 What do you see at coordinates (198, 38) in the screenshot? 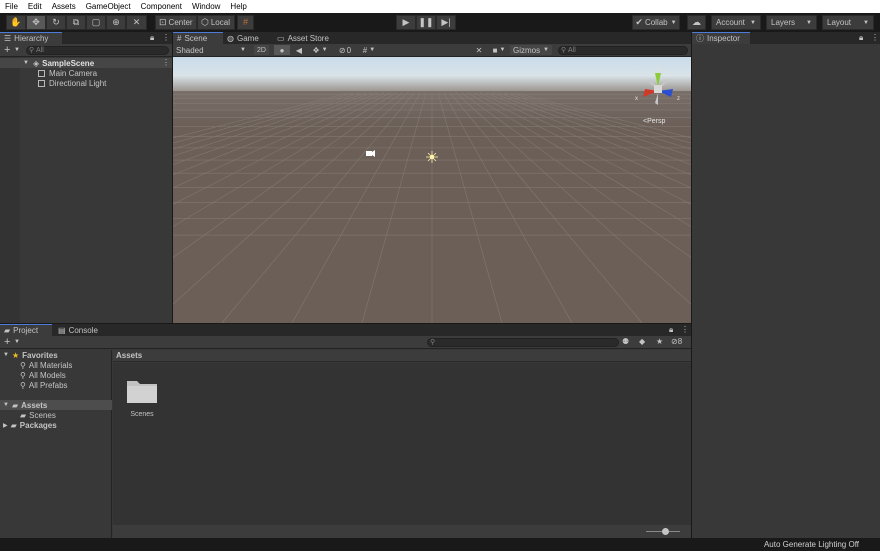
I see `tab-scene: # Scene` at bounding box center [198, 38].